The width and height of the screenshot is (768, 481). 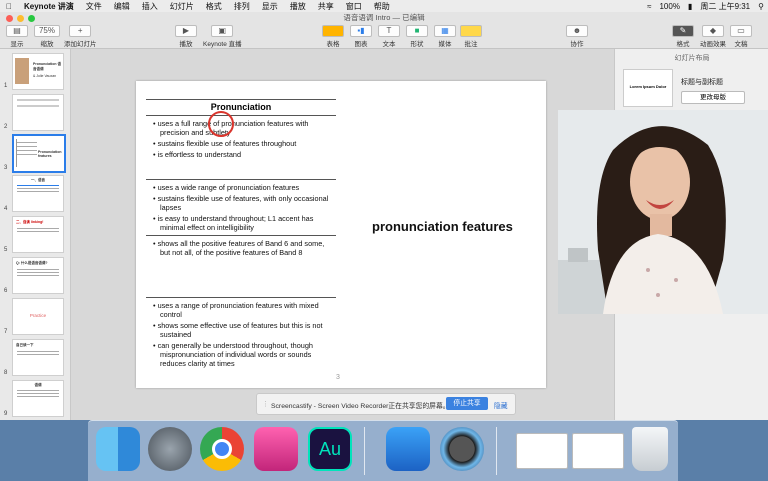 I want to click on slide-thumb-3: Pronunciation features, so click(x=39, y=153).